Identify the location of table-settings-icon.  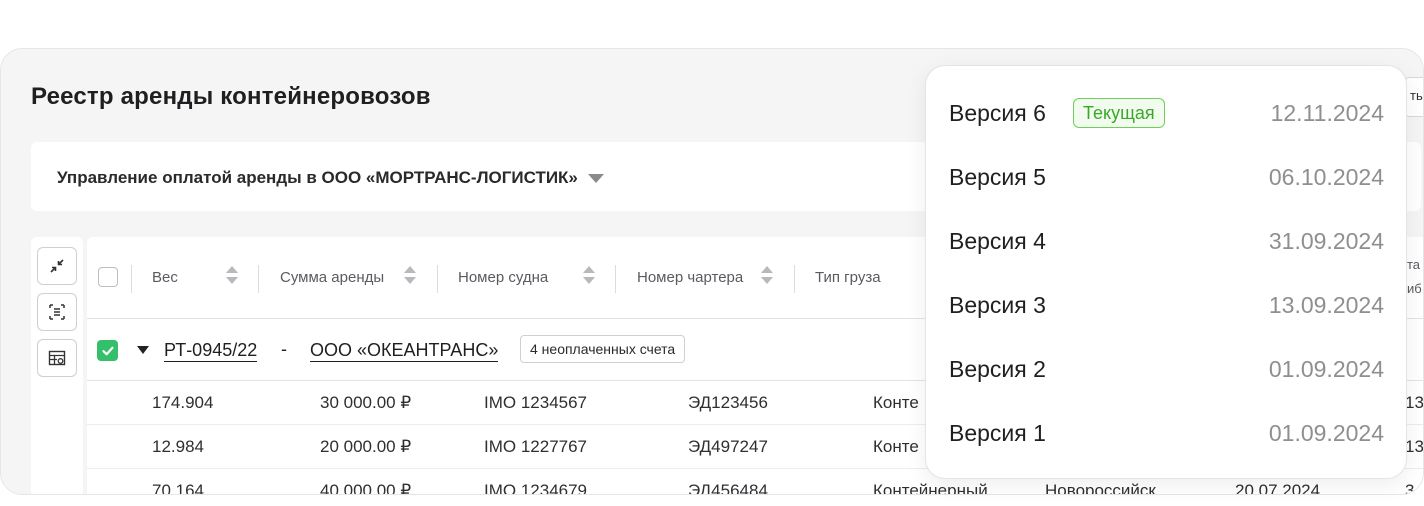
(57, 358).